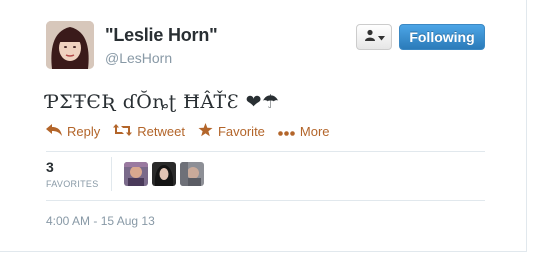 The width and height of the screenshot is (536, 262). I want to click on more-action: More, so click(304, 131).